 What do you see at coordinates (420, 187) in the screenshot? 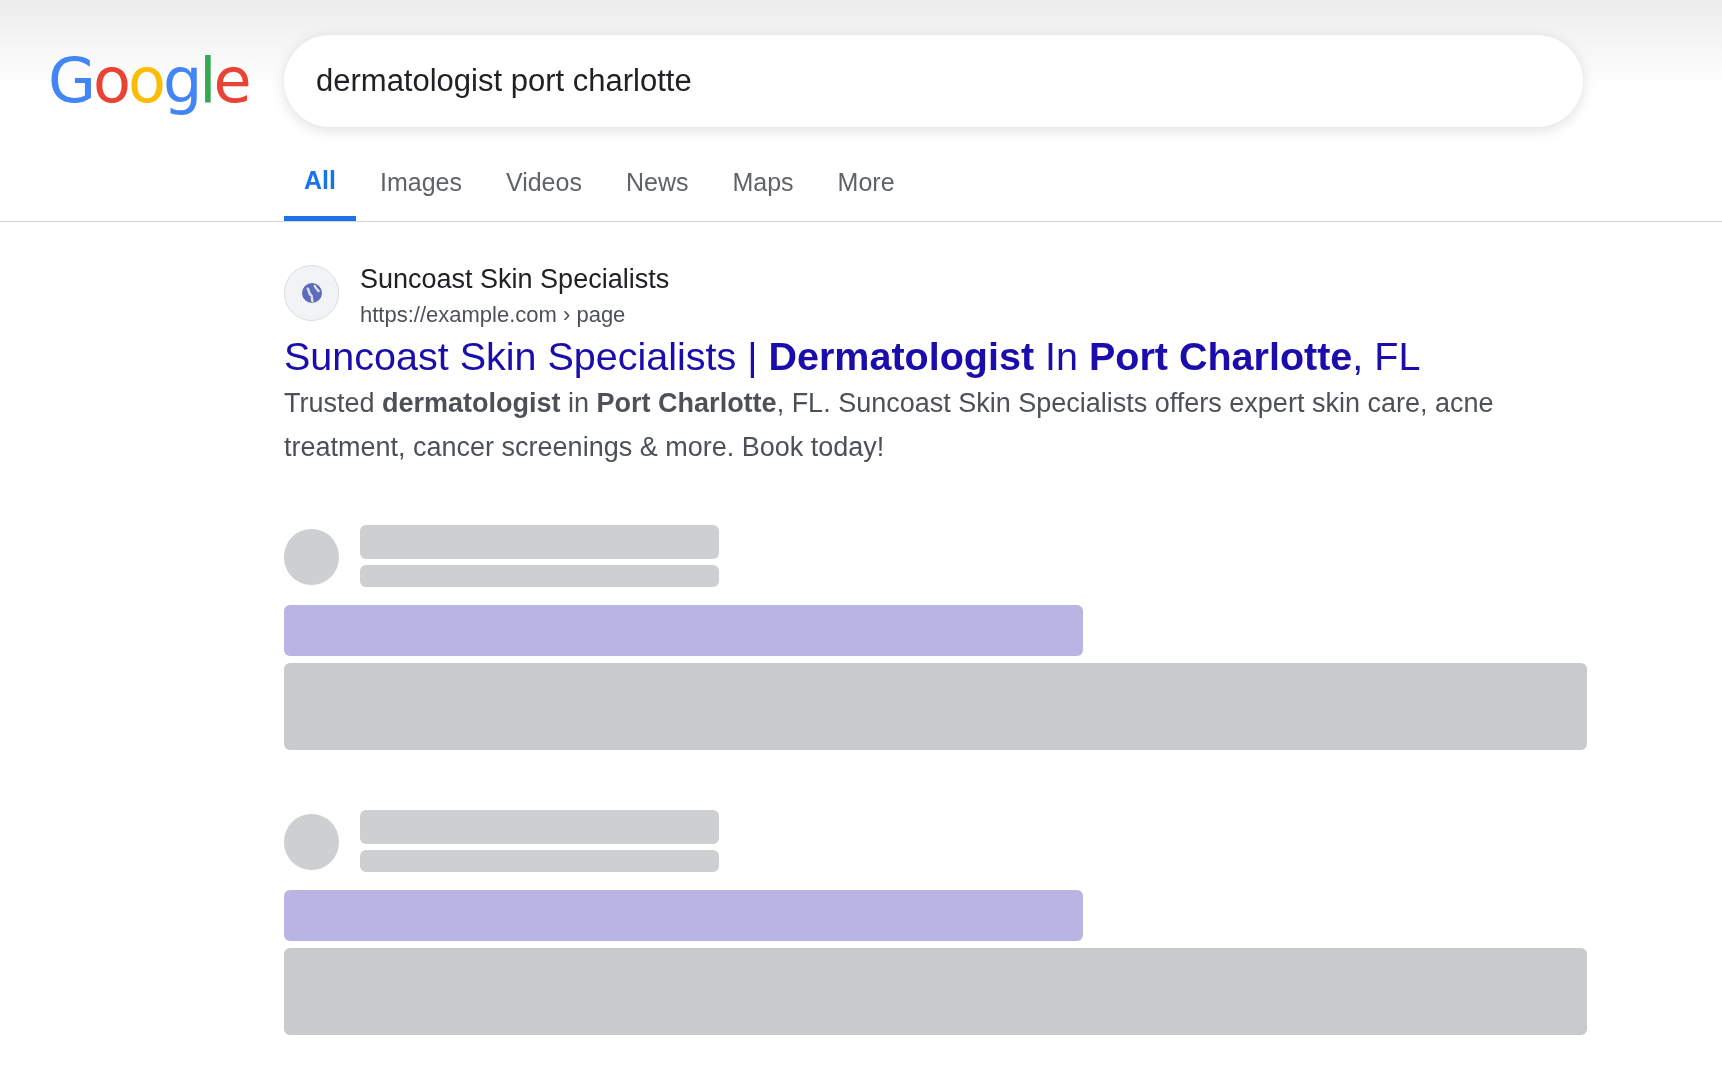
I see `search-tab: Images` at bounding box center [420, 187].